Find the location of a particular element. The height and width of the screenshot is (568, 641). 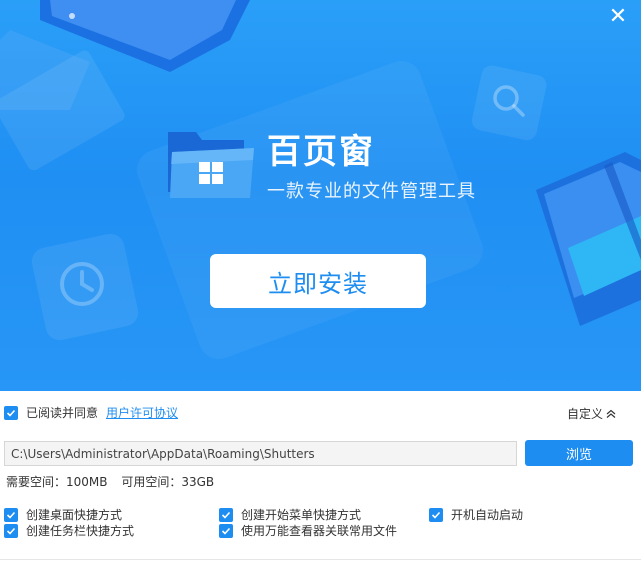

option-auto-start: 开机自动启动 is located at coordinates (476, 514).